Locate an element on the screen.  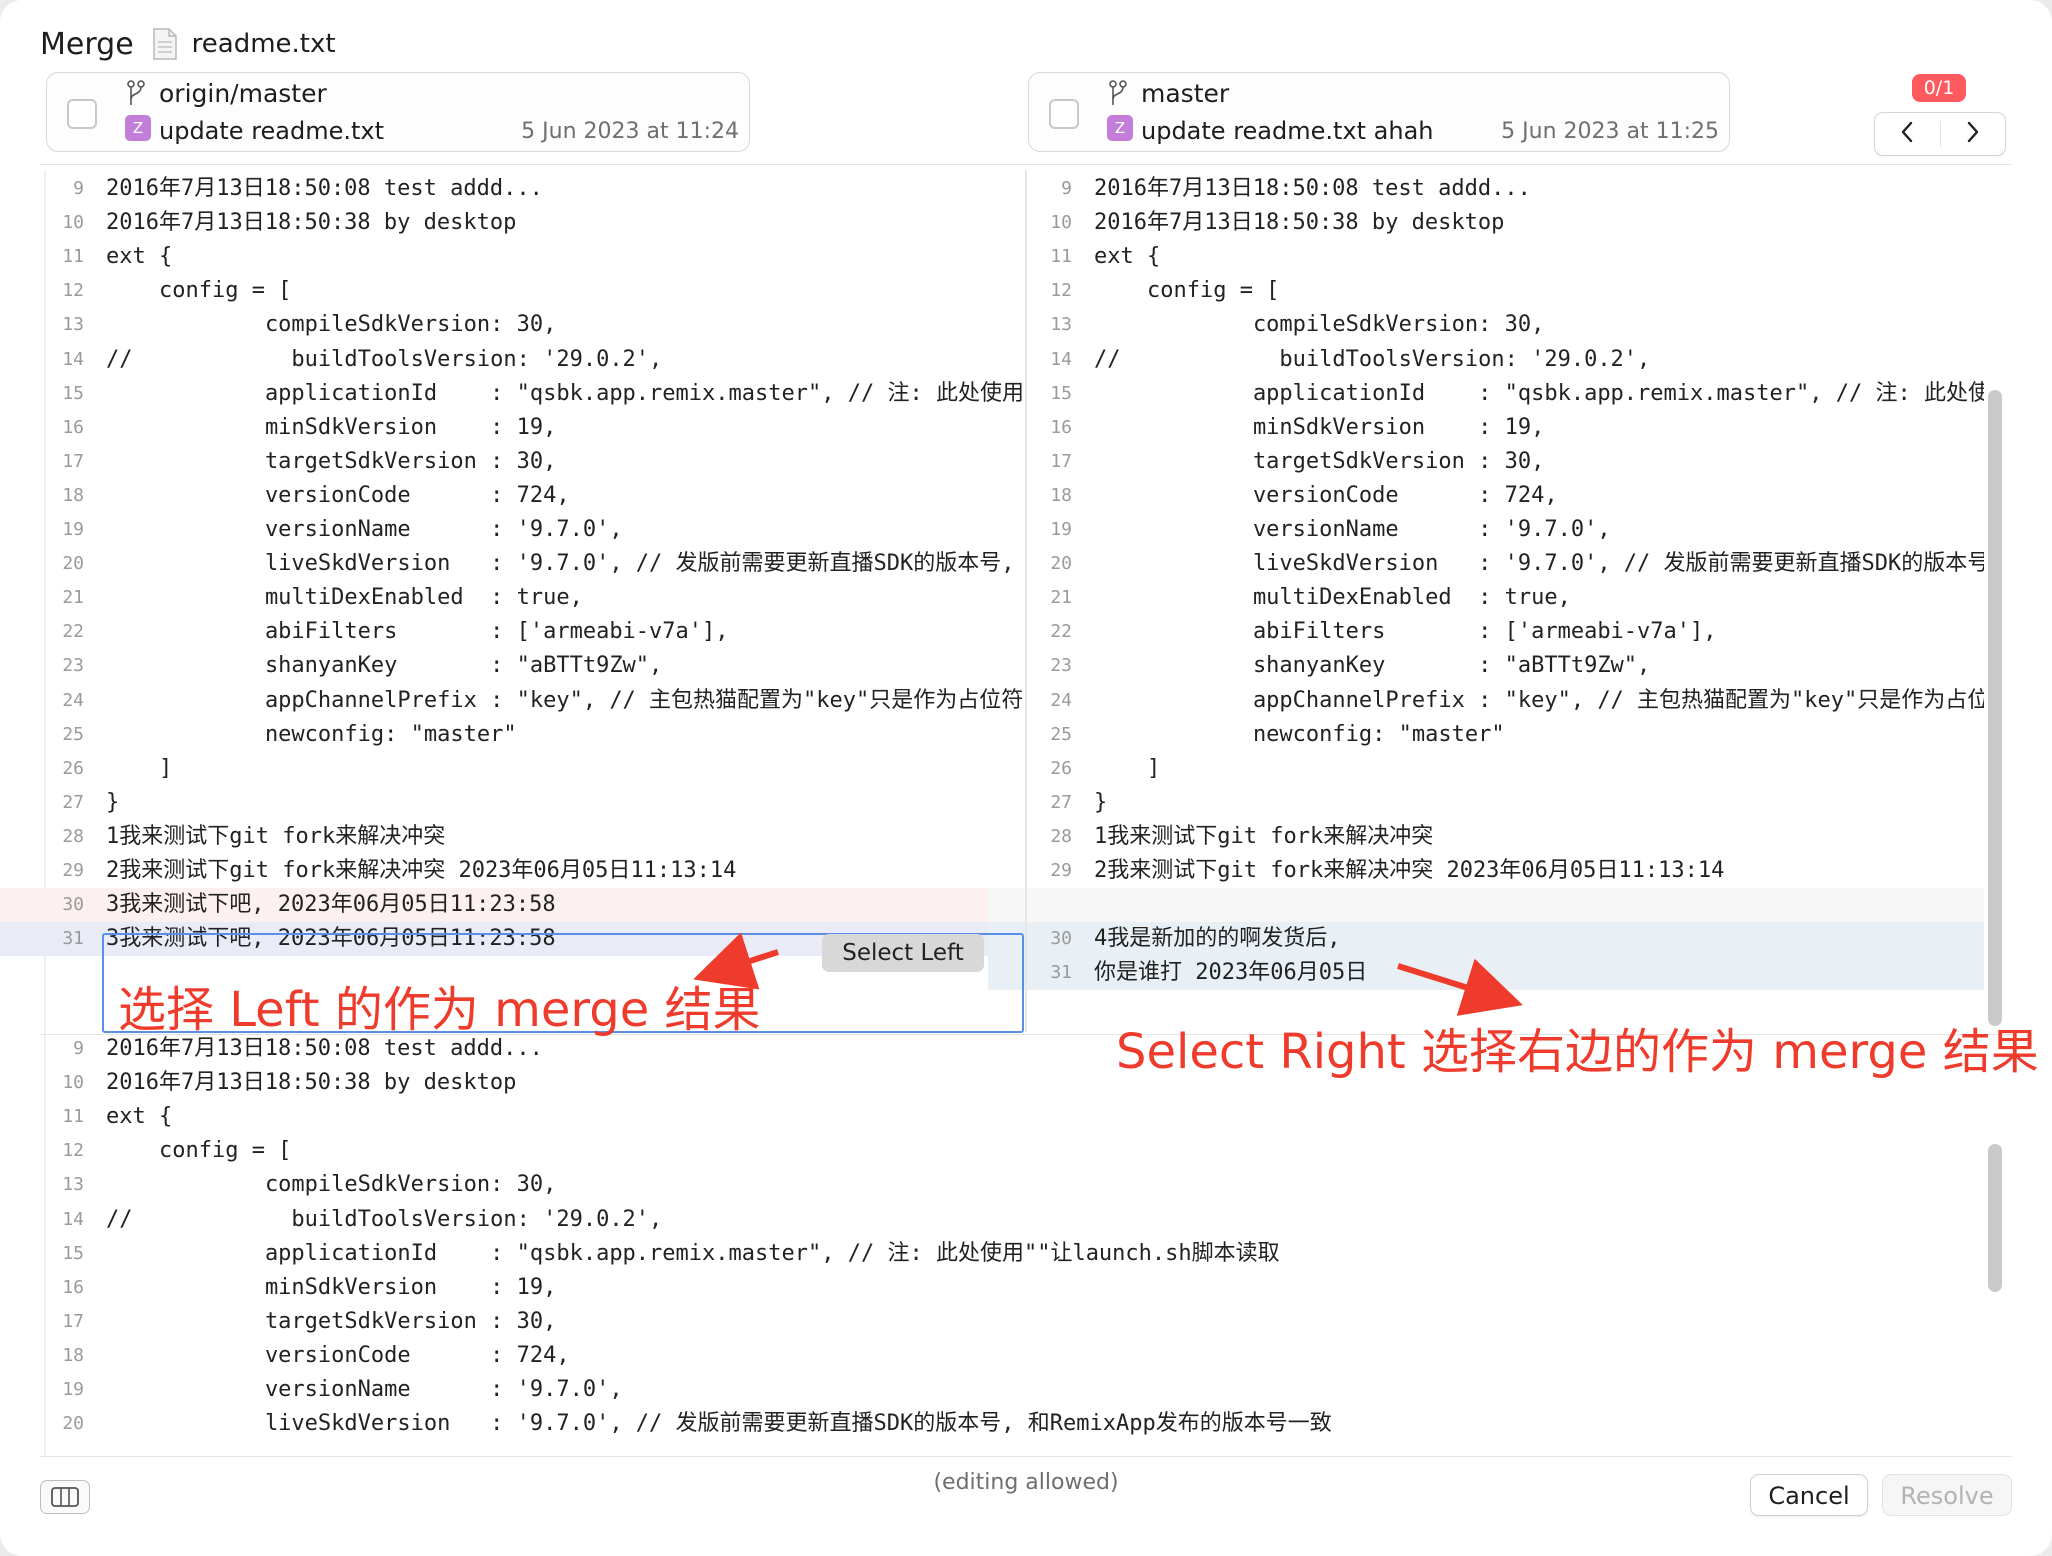
editing-status: (editing allowed) is located at coordinates (1026, 1482).